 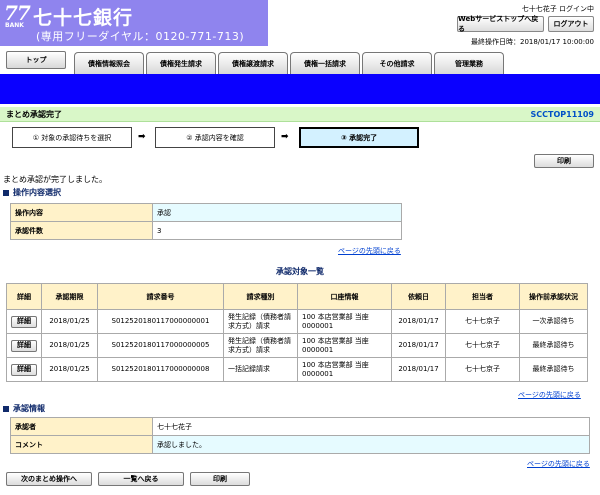 I want to click on bank-name: 七十七銀行, so click(x=83, y=18).